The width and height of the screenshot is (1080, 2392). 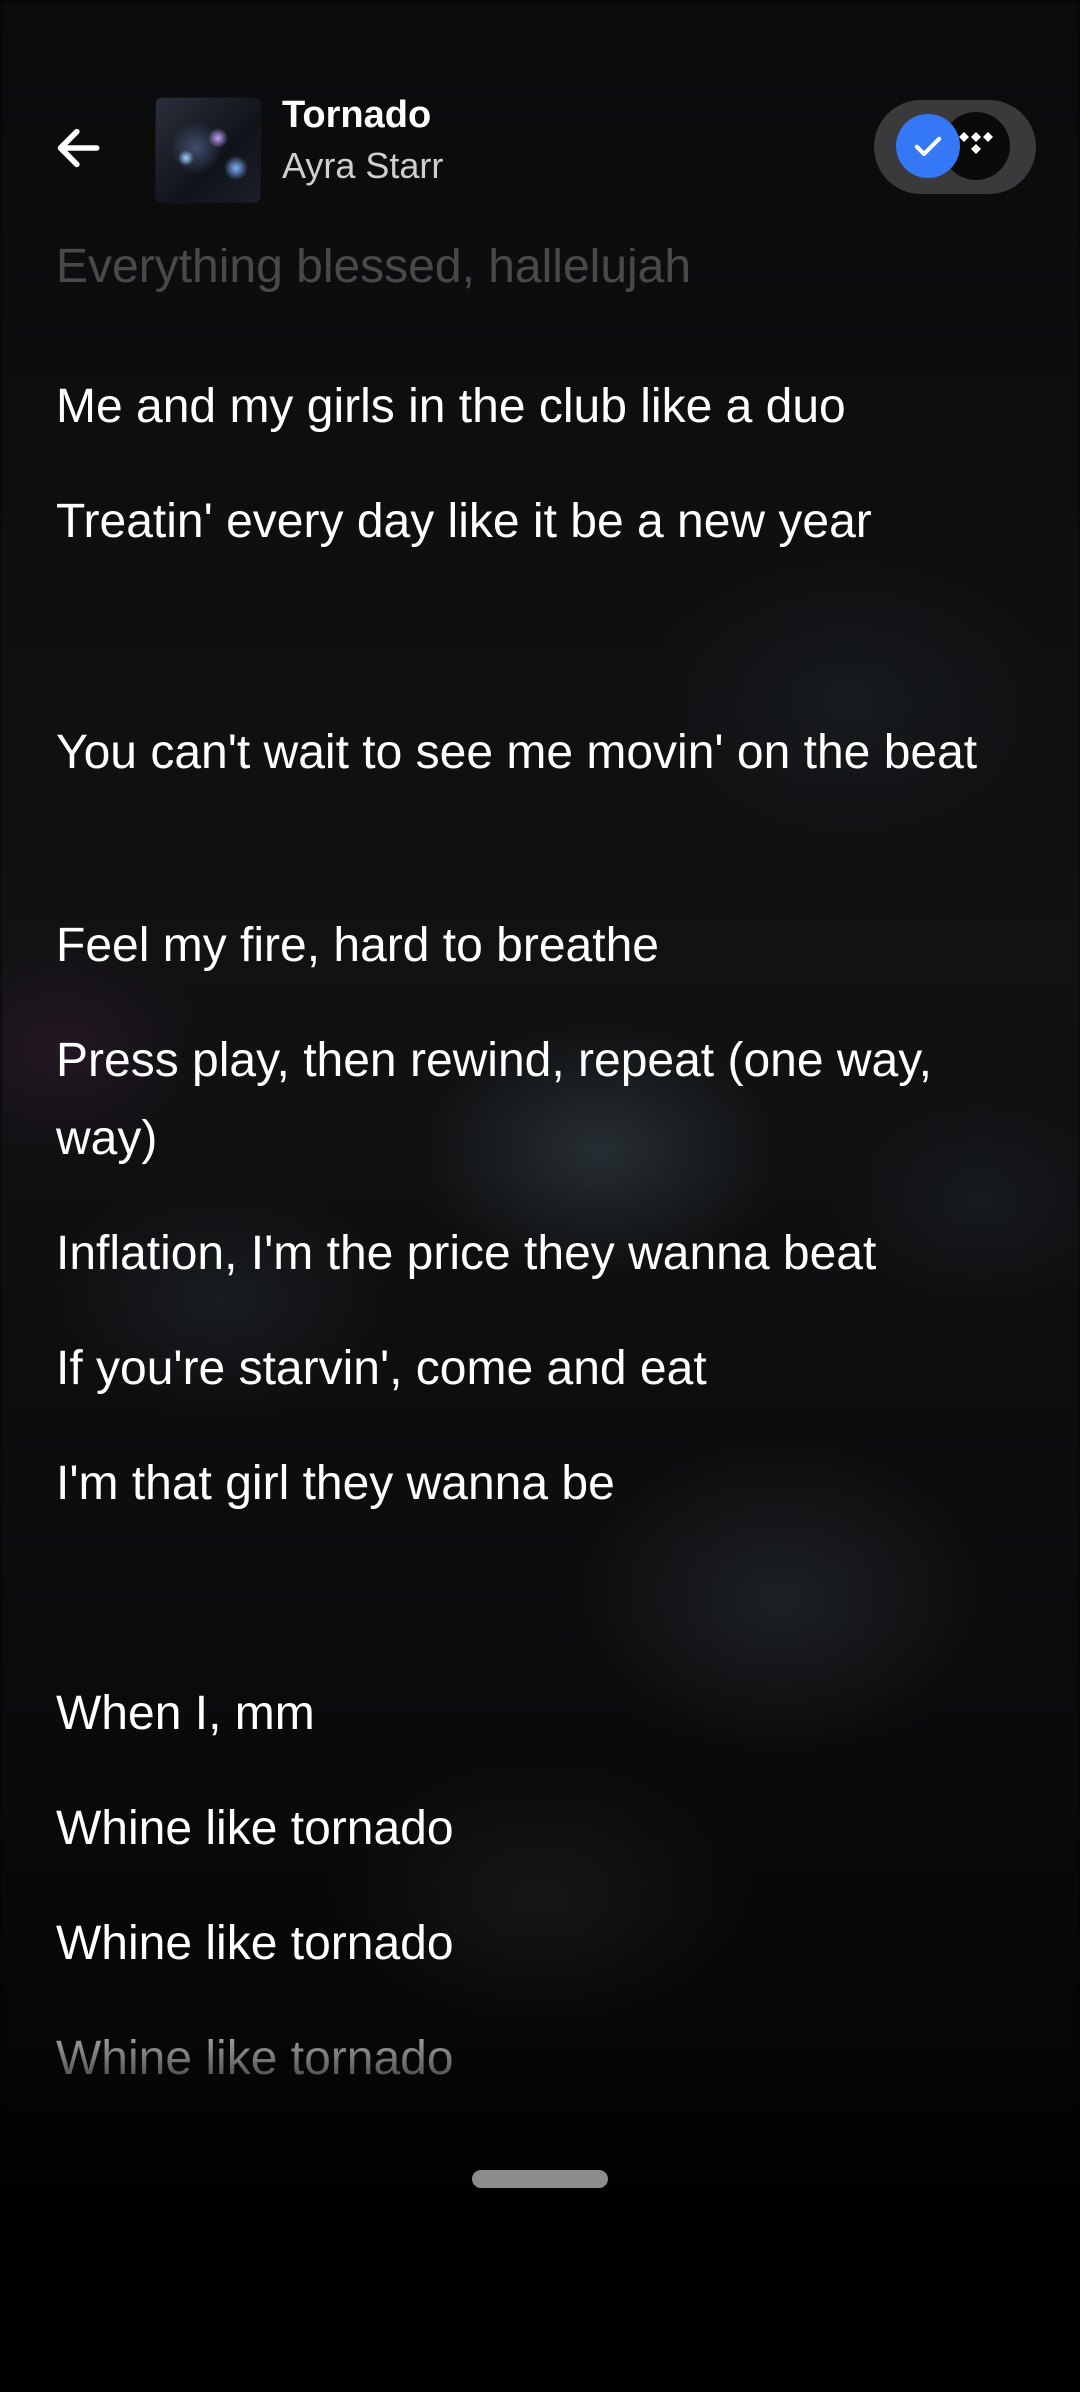 What do you see at coordinates (546, 1484) in the screenshot?
I see `lyric-line: I'm that girl they wanna be` at bounding box center [546, 1484].